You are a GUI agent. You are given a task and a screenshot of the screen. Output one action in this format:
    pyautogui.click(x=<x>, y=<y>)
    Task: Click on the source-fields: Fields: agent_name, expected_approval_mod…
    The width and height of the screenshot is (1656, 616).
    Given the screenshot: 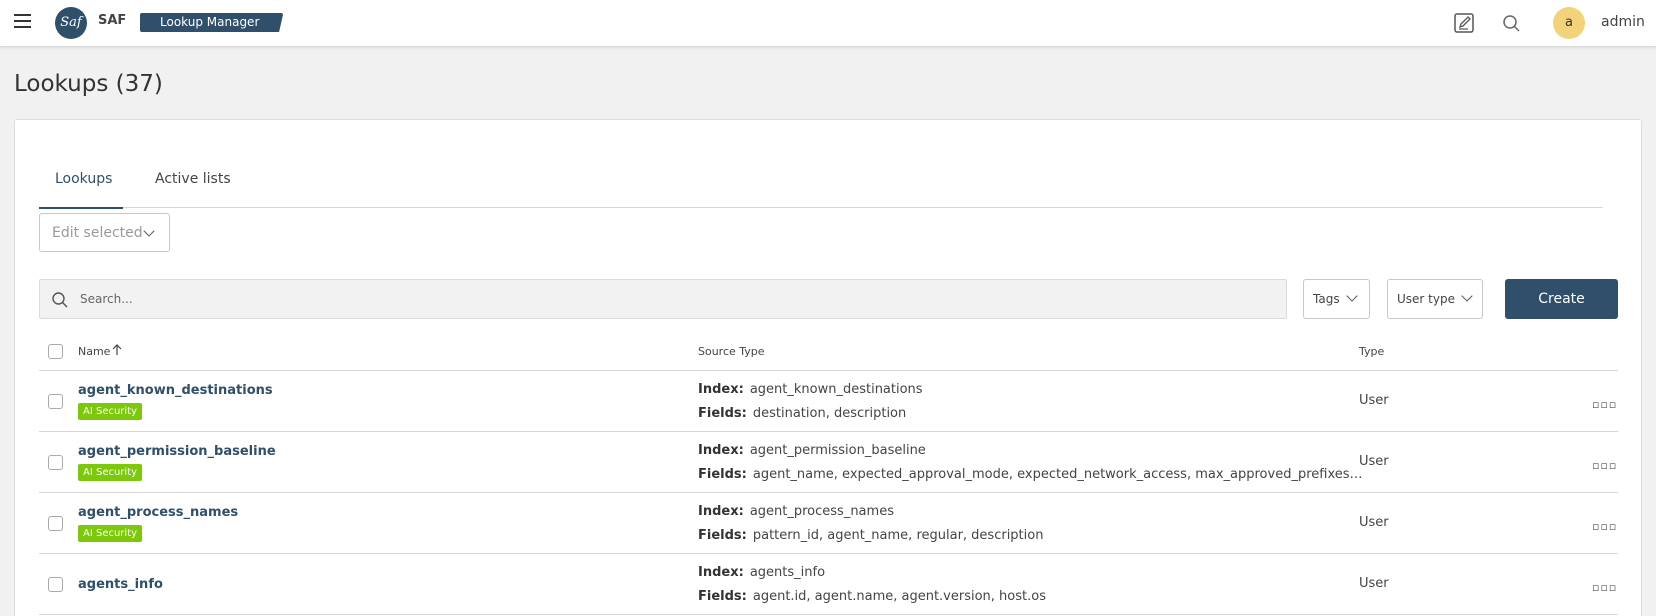 What is the action you would take?
    pyautogui.click(x=1030, y=474)
    